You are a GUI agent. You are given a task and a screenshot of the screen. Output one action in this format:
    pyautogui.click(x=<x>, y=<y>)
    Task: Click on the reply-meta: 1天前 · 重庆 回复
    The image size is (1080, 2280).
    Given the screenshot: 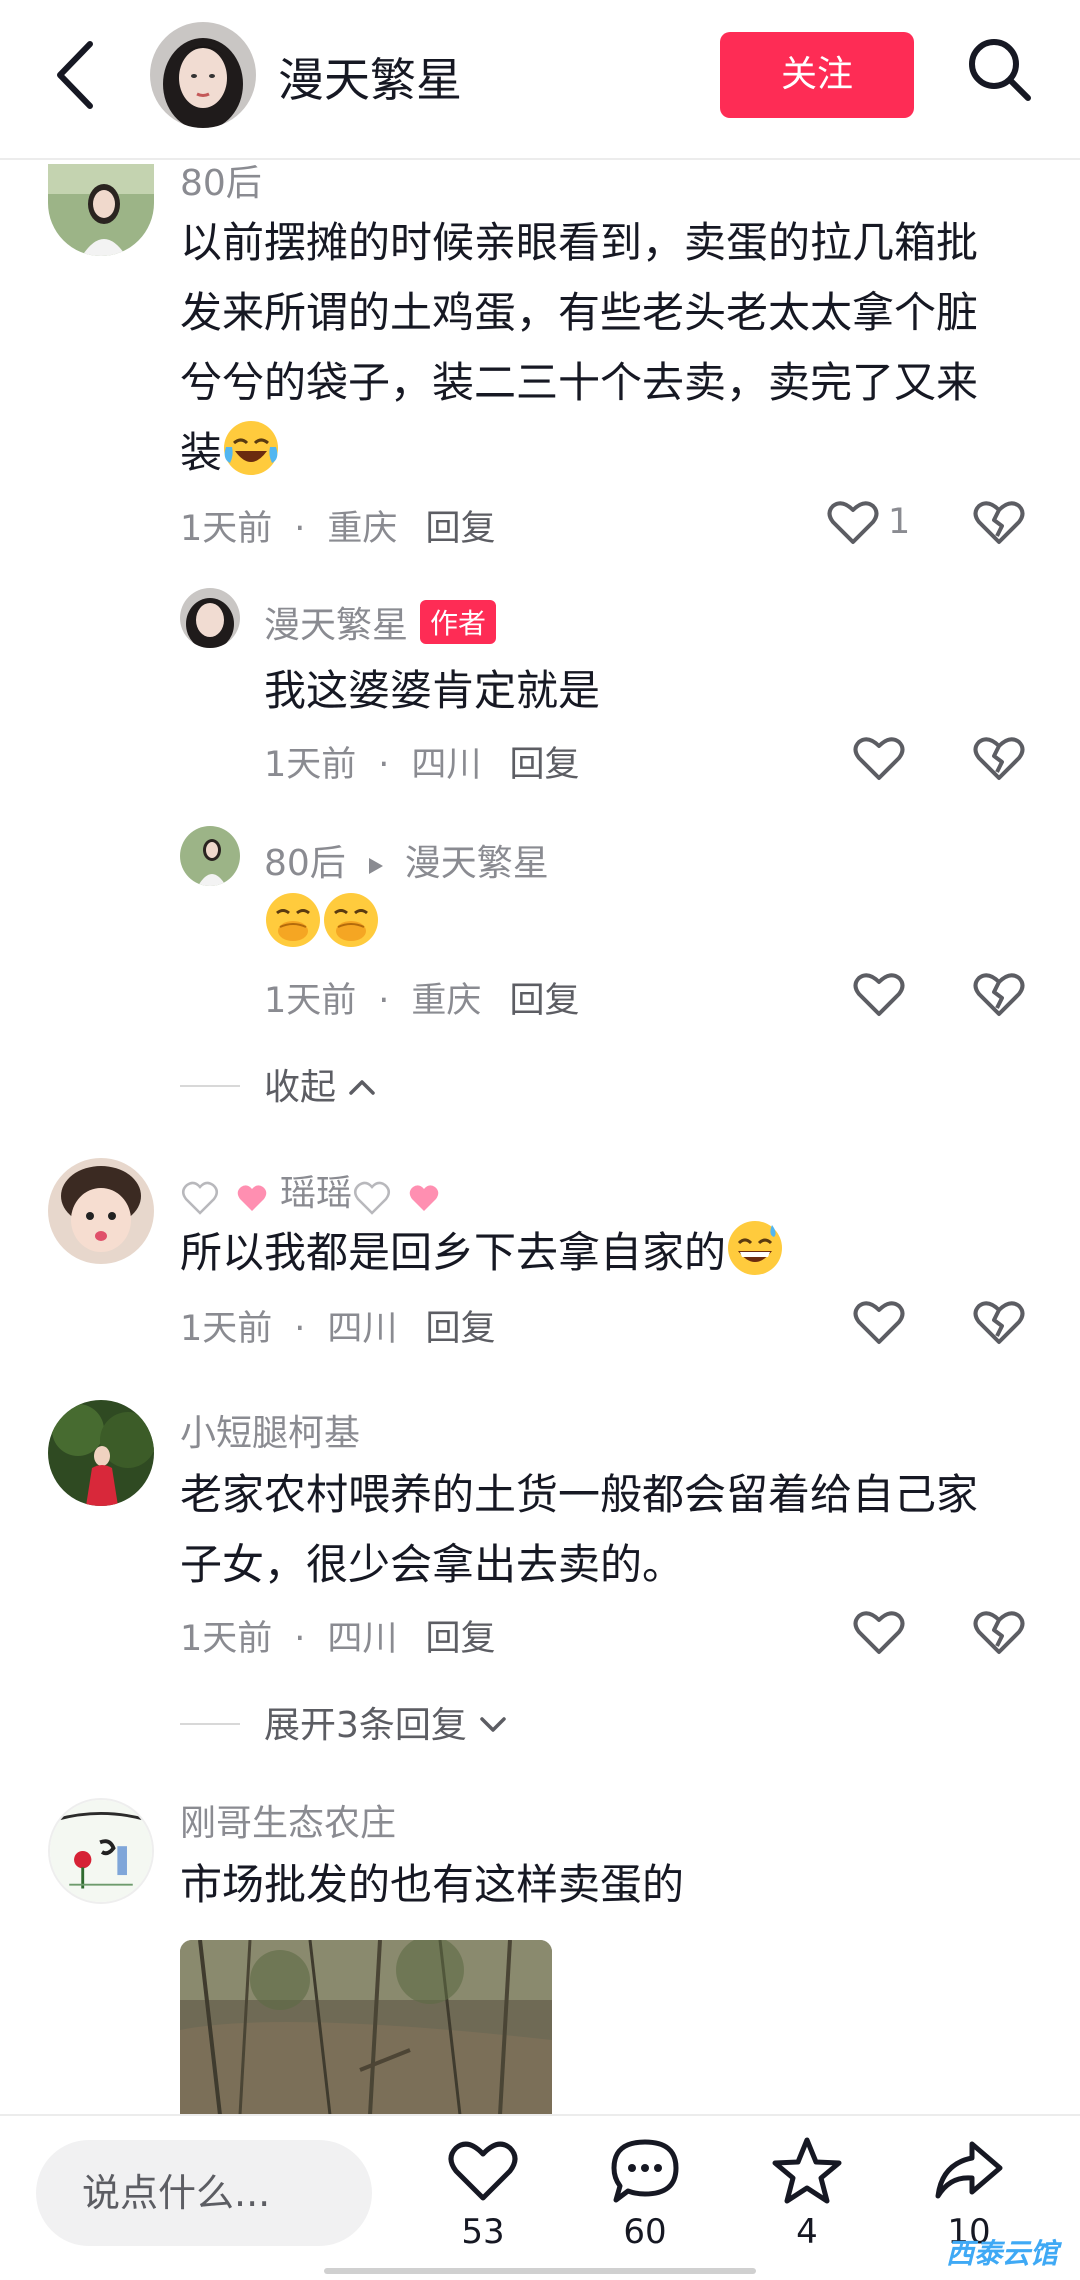 What is the action you would take?
    pyautogui.click(x=422, y=1001)
    